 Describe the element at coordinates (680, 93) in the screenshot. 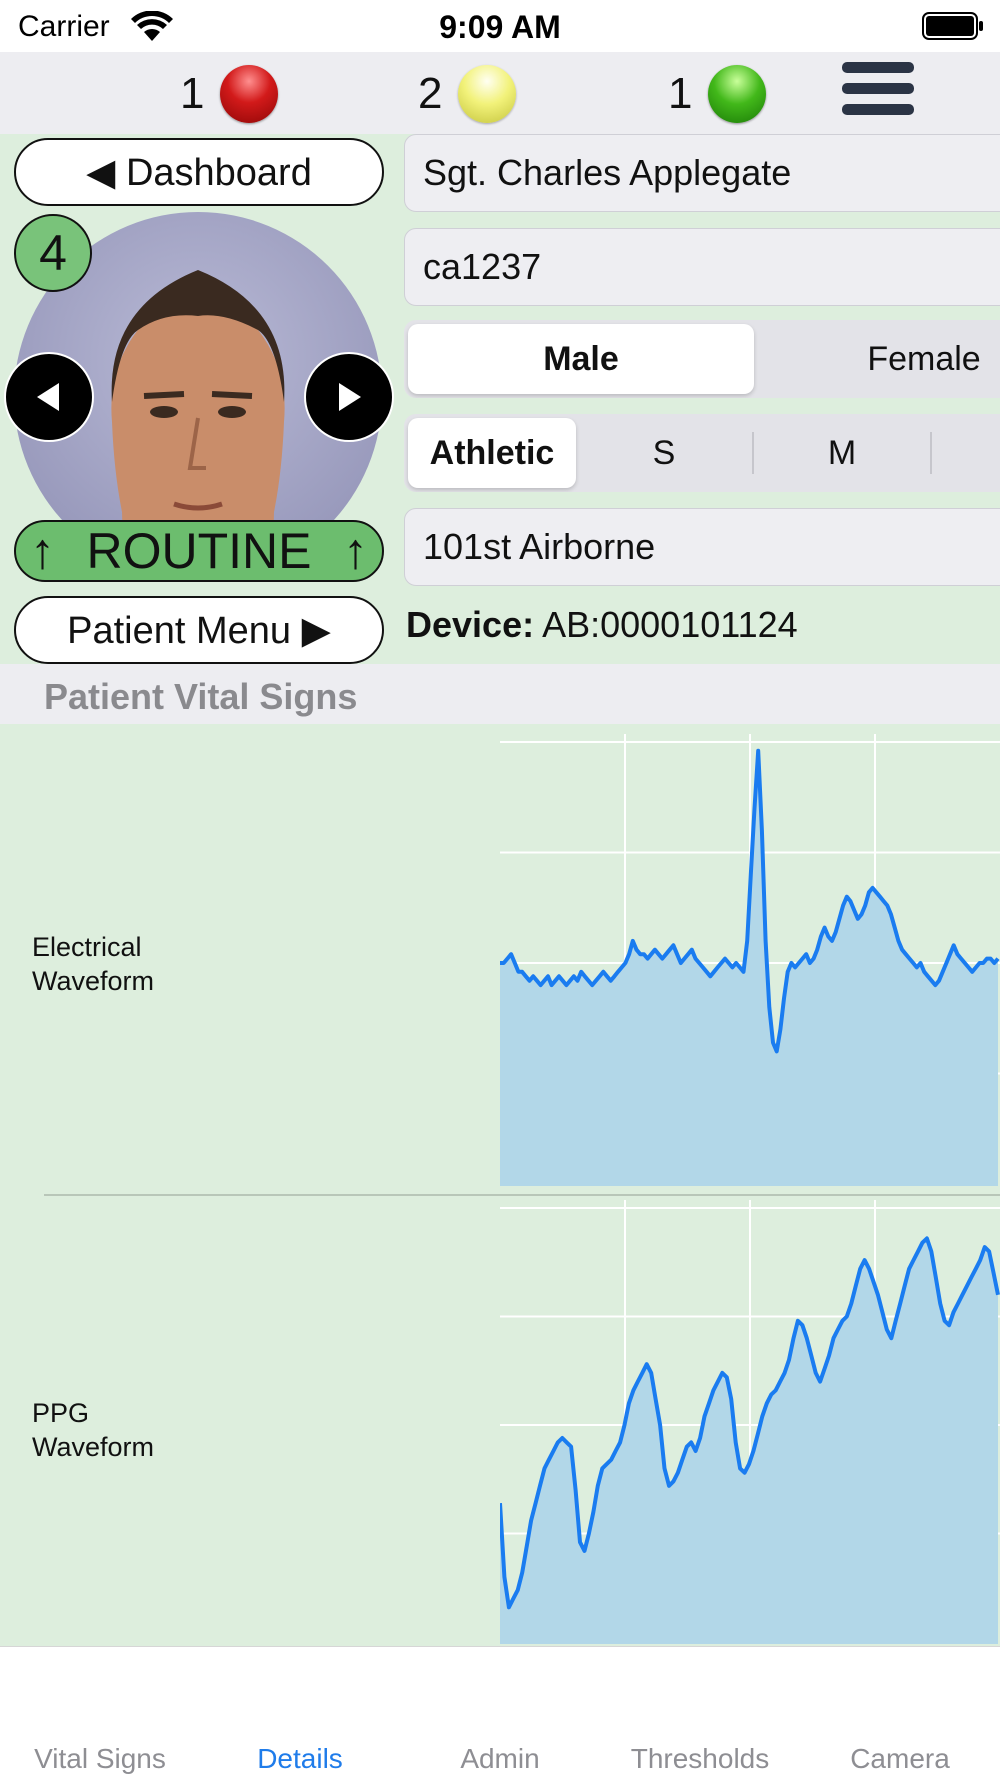

I see `triage-green-count: 1` at that location.